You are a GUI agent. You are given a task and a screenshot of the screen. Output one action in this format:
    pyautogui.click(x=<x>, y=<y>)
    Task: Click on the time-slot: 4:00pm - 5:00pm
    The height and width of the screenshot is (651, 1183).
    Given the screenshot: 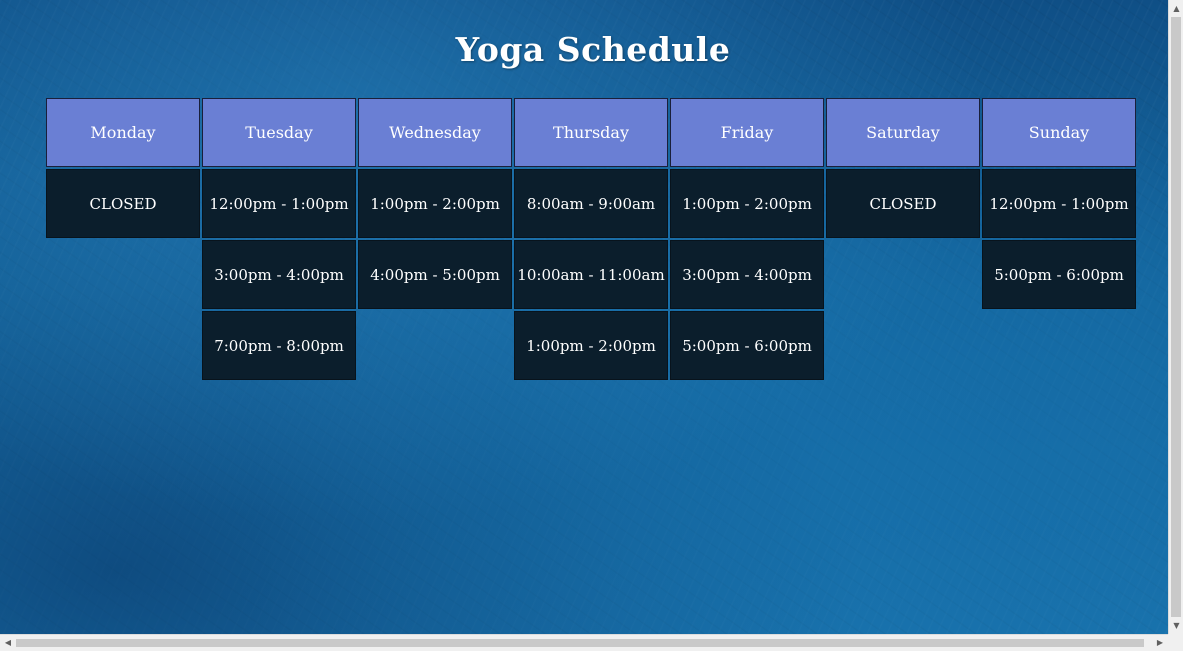 What is the action you would take?
    pyautogui.click(x=435, y=274)
    